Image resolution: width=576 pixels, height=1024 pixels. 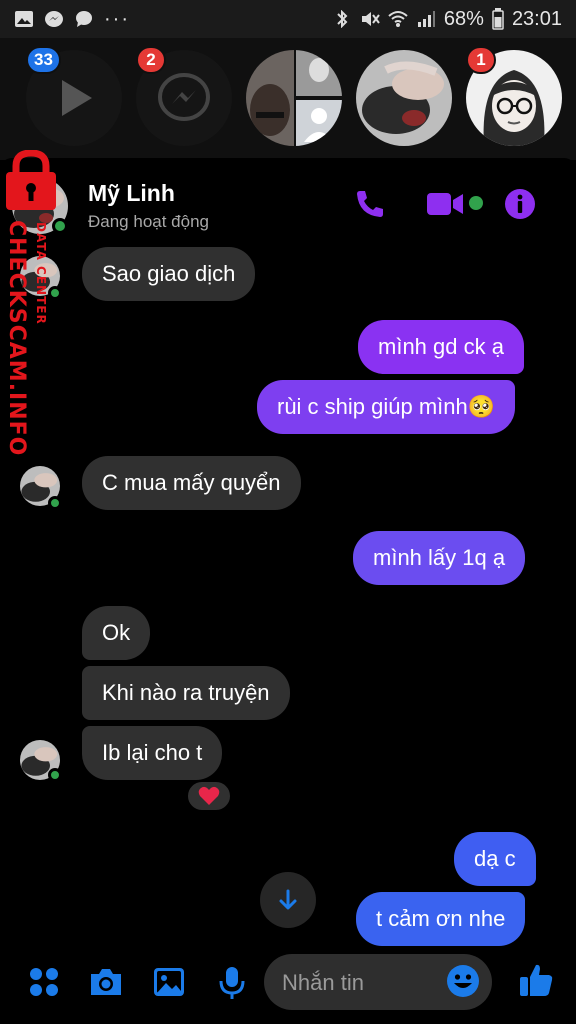 I want to click on more-notifications-icon: ···, so click(x=117, y=18).